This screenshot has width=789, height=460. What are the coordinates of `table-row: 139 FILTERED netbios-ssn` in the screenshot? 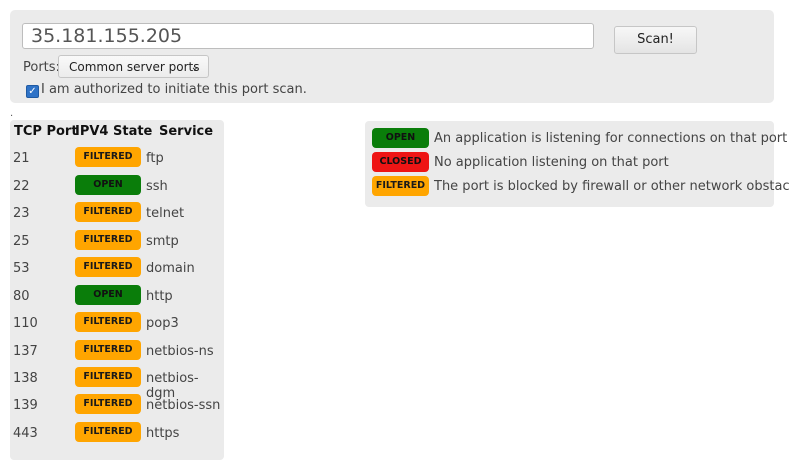 It's located at (117, 405).